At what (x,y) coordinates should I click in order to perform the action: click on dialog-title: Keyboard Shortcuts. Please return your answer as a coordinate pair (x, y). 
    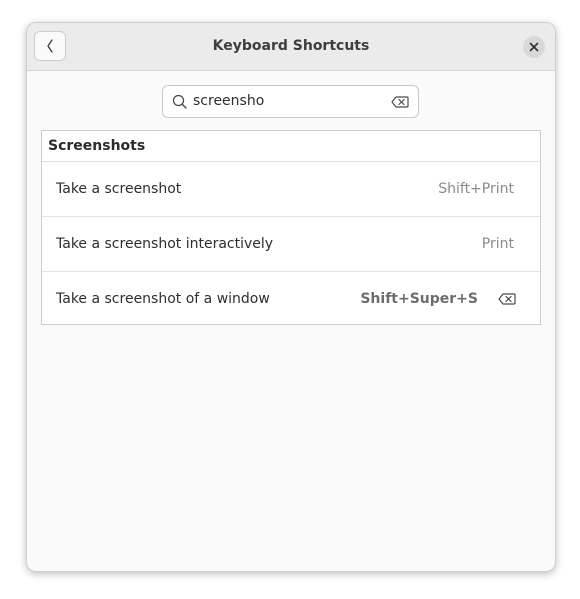
    Looking at the image, I should click on (291, 46).